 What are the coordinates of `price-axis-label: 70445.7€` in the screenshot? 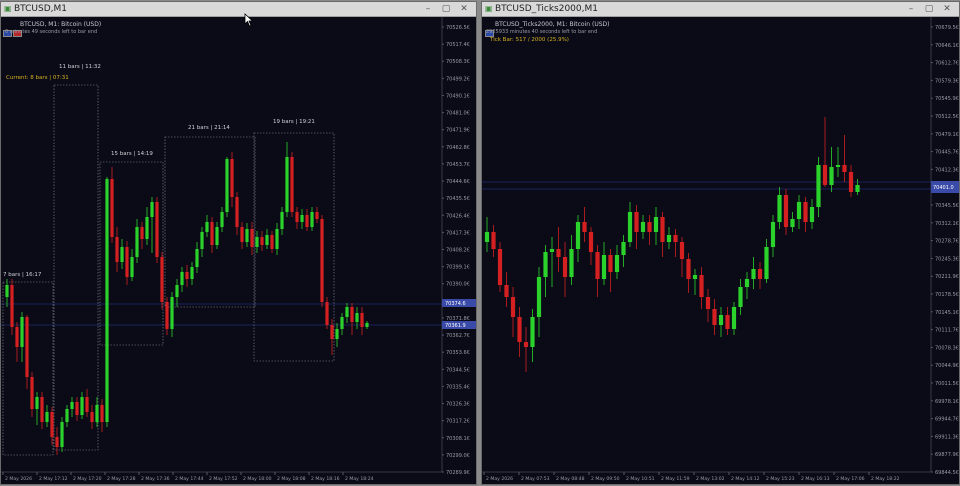 It's located at (947, 153).